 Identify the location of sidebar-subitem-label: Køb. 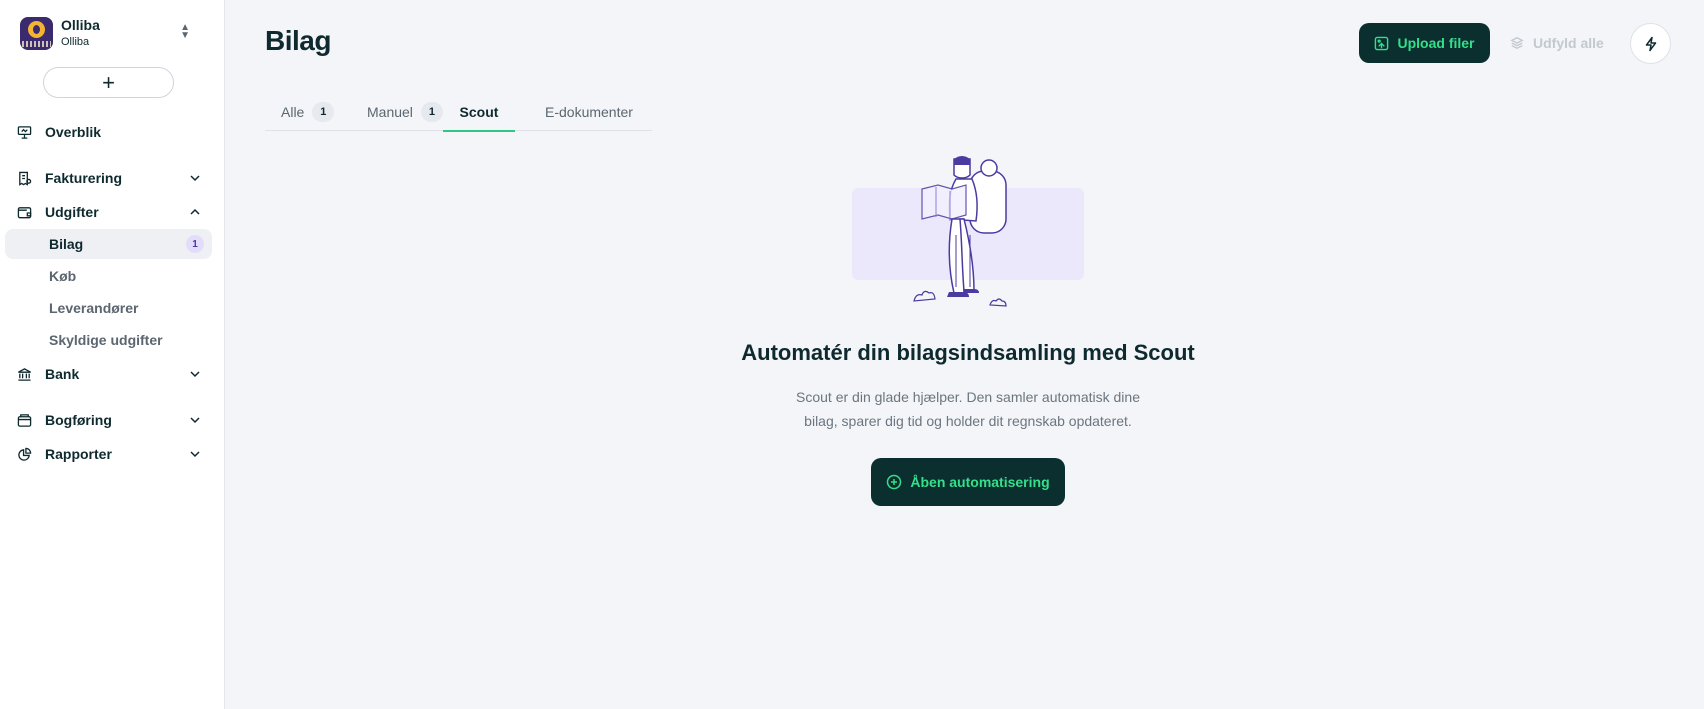
(63, 276).